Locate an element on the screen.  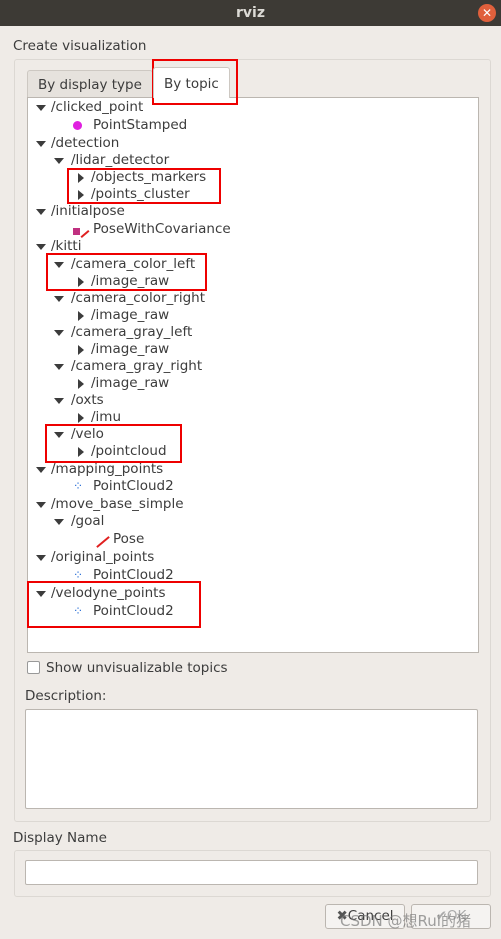
item-label: PointStamped is located at coordinates (140, 125).